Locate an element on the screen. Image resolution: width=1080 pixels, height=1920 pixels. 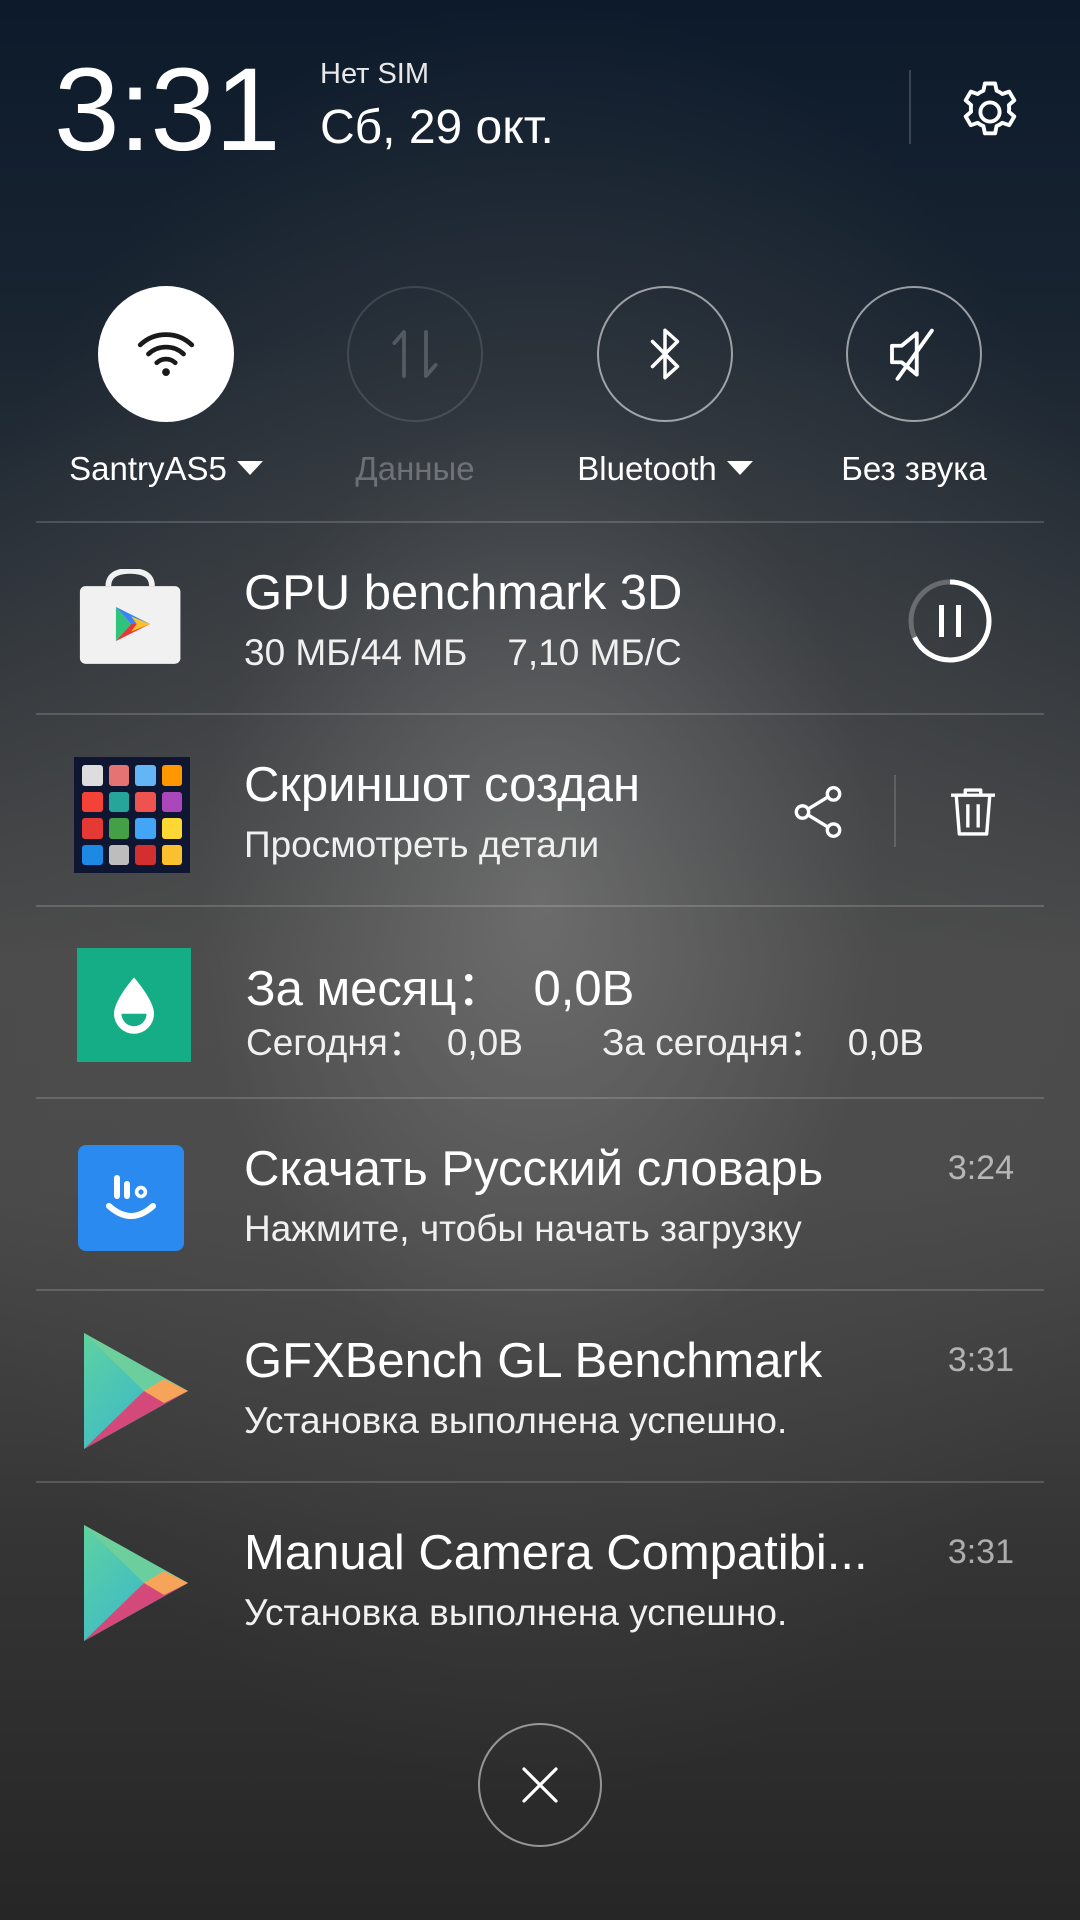
pause-button is located at coordinates (950, 621).